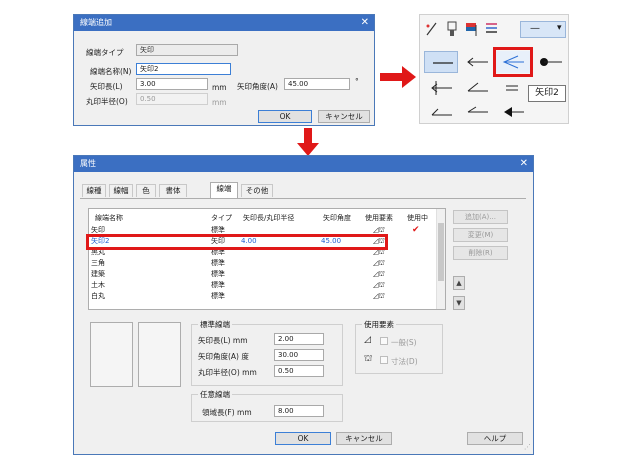  Describe the element at coordinates (109, 218) in the screenshot. I see `col-name-header: 線端名称` at that location.